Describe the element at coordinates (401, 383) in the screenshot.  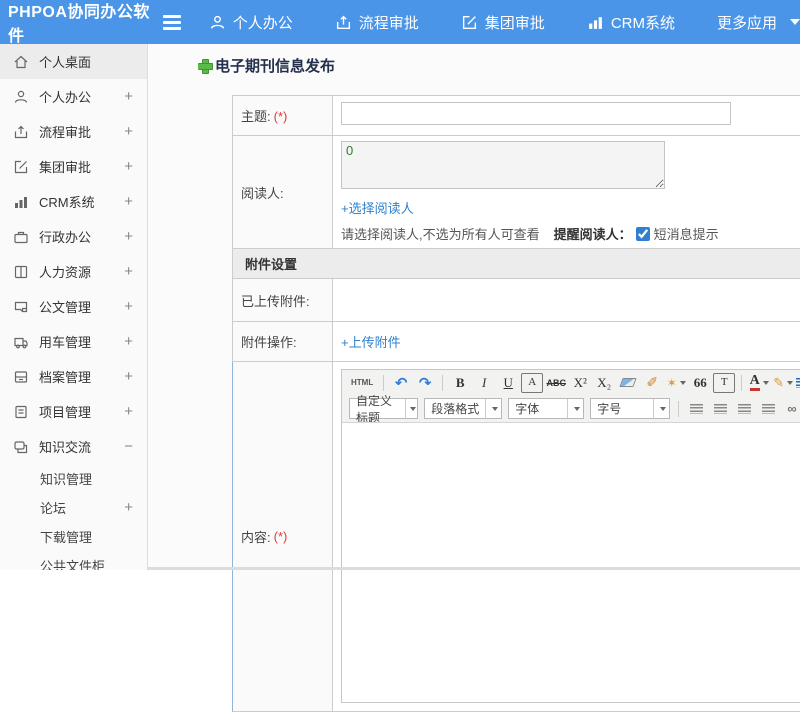
I see `undo-button: ↶` at that location.